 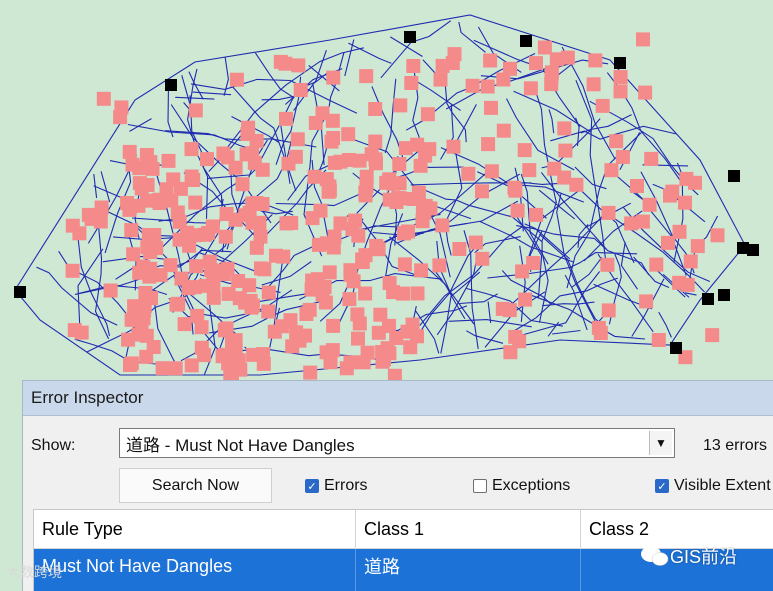 I want to click on cell-rule-type: Must Not Have Dangles, so click(x=195, y=566).